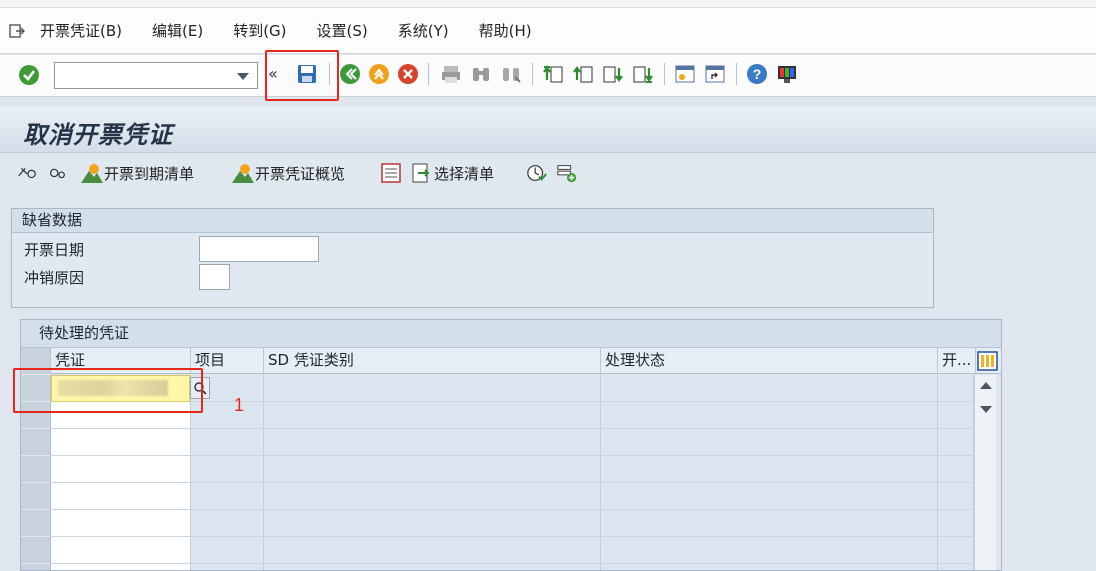  What do you see at coordinates (81, 30) in the screenshot?
I see `menu-billing-document: 开票凭证(B)` at bounding box center [81, 30].